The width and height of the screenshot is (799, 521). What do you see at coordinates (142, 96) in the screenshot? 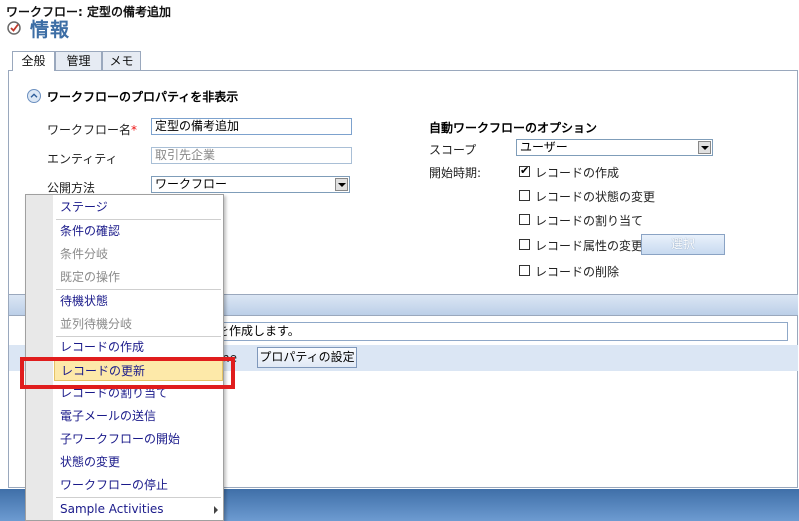
I see `hide-properties-toggle: ワークフローのプロパティを非表示` at bounding box center [142, 96].